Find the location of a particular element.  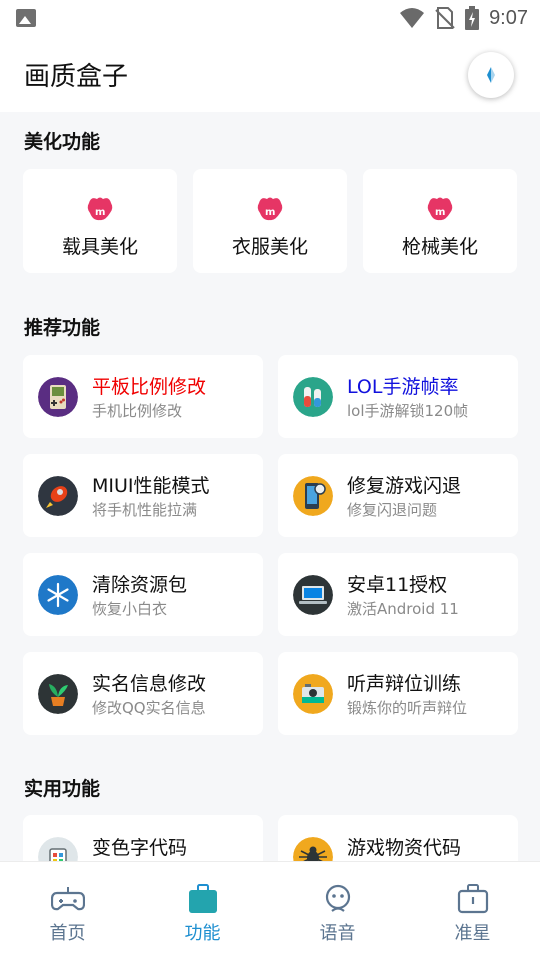

compass-icon is located at coordinates (491, 75).